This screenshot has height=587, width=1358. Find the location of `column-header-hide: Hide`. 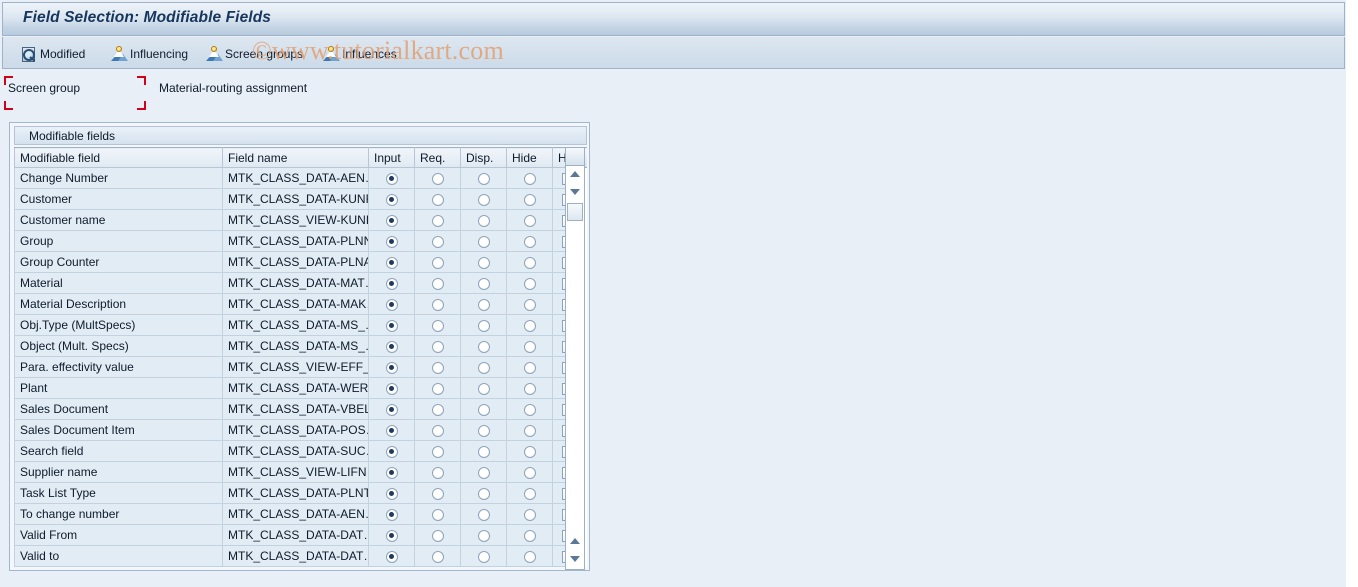

column-header-hide: Hide is located at coordinates (529, 157).